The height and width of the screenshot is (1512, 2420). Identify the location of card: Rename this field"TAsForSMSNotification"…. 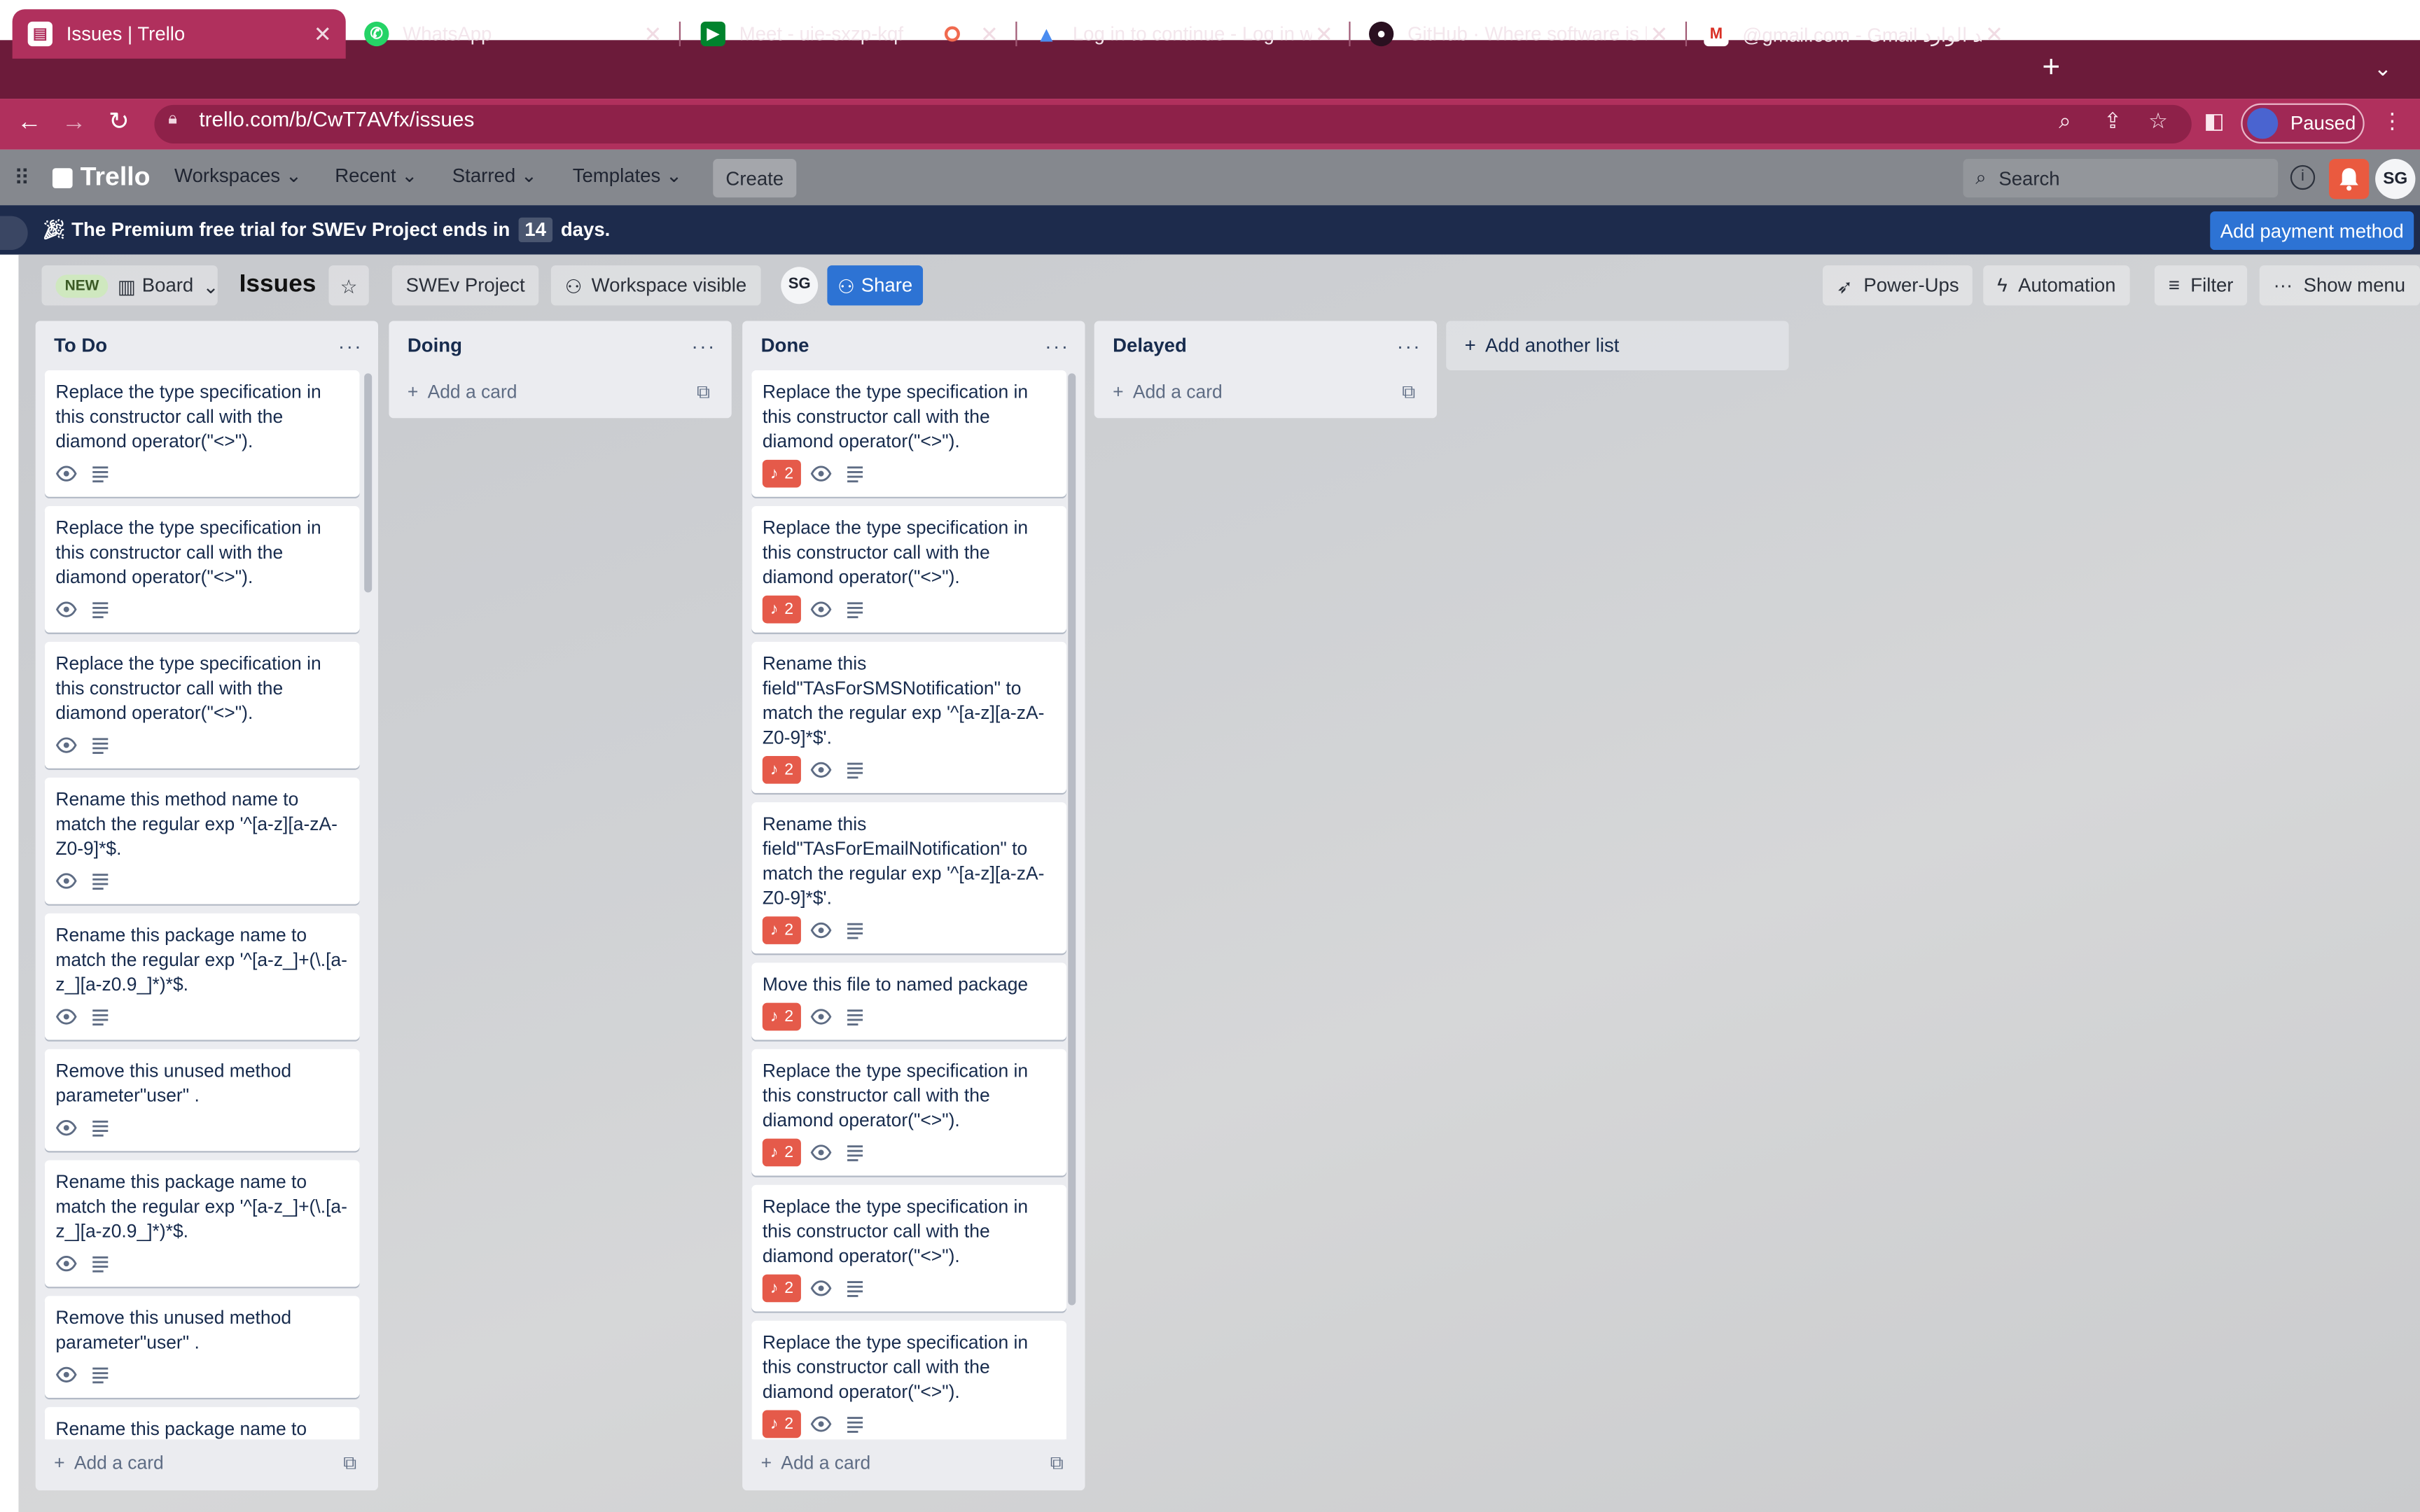
(909, 717).